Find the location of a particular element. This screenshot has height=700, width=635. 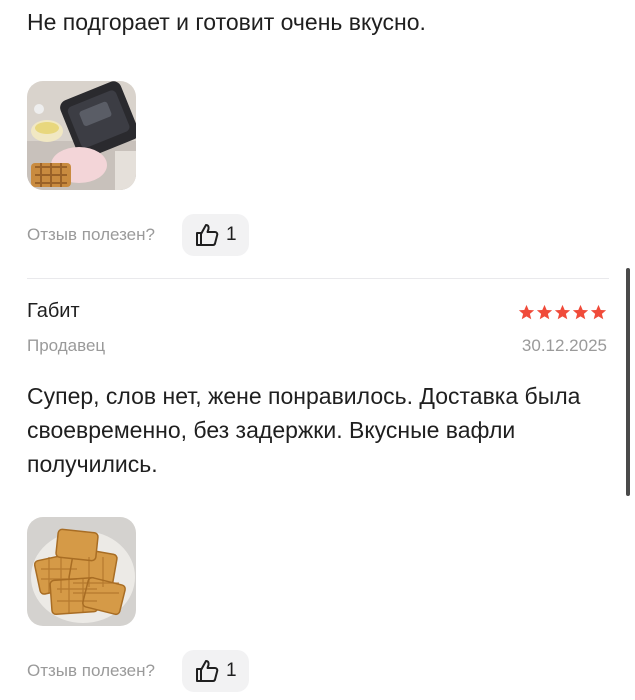

review-photo-waffle-maker is located at coordinates (81, 135).